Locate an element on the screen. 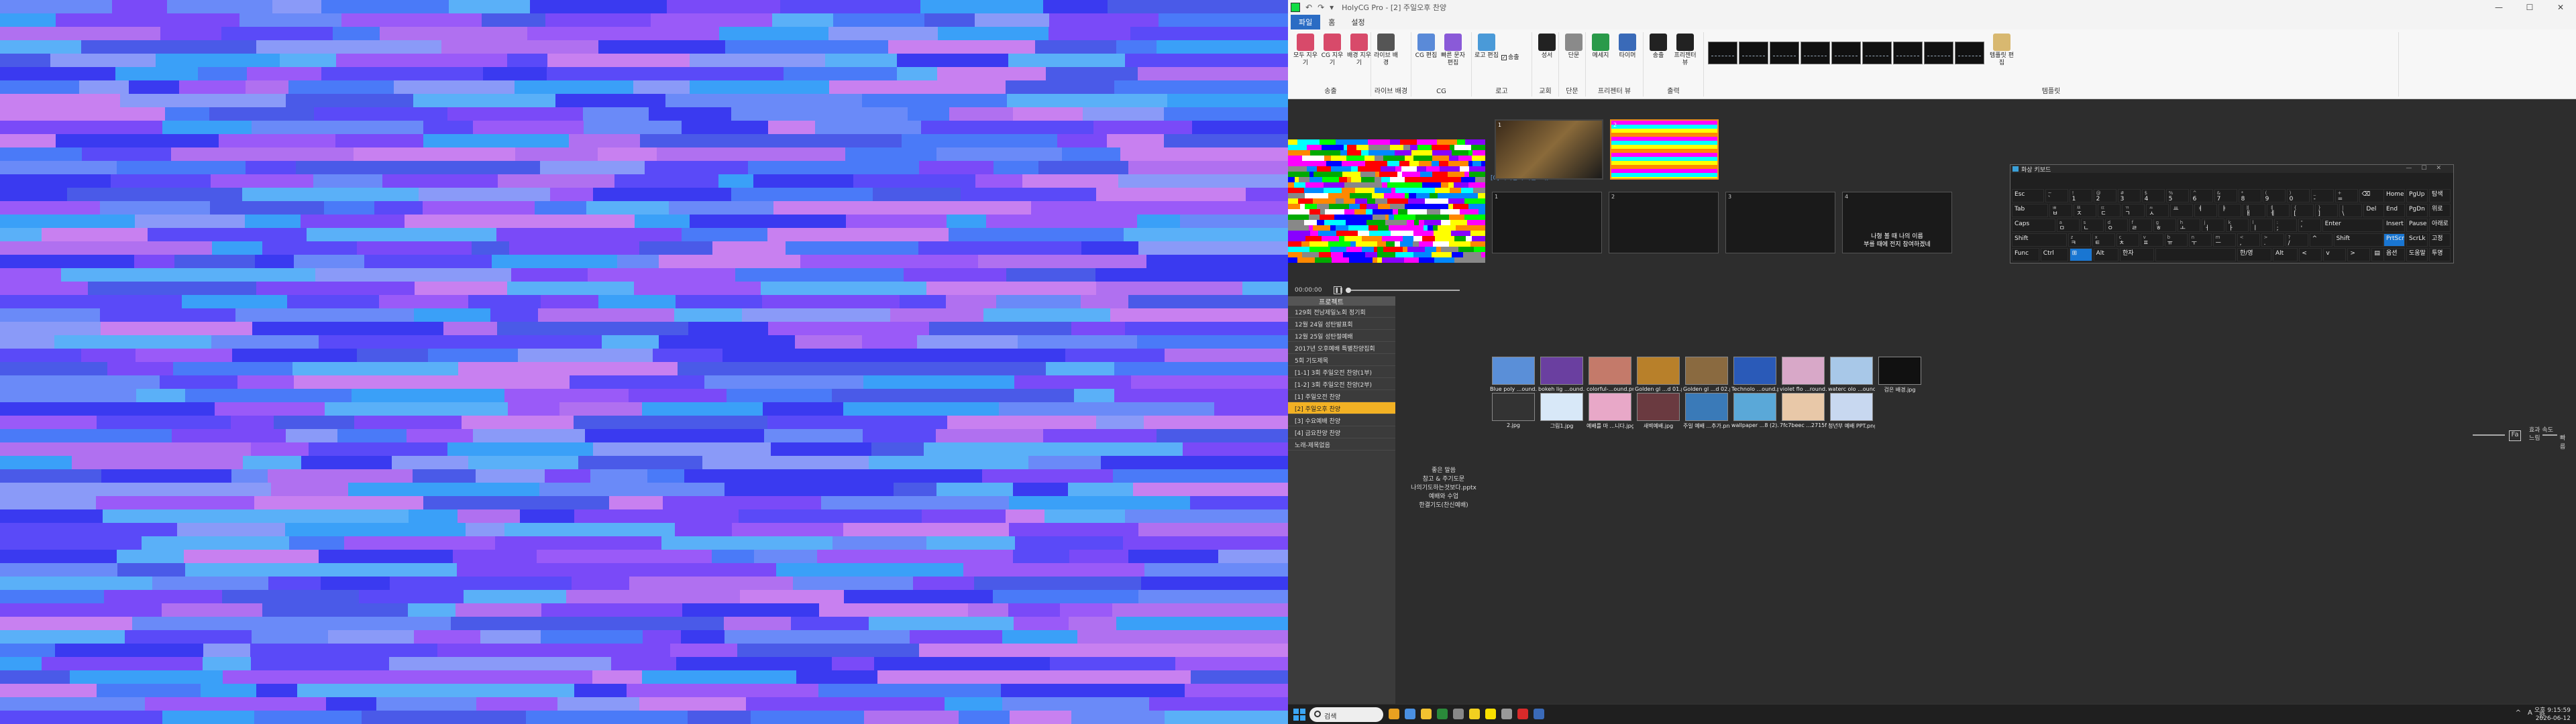 This screenshot has width=2576, height=724. keyboard-key: Caps is located at coordinates (2033, 225).